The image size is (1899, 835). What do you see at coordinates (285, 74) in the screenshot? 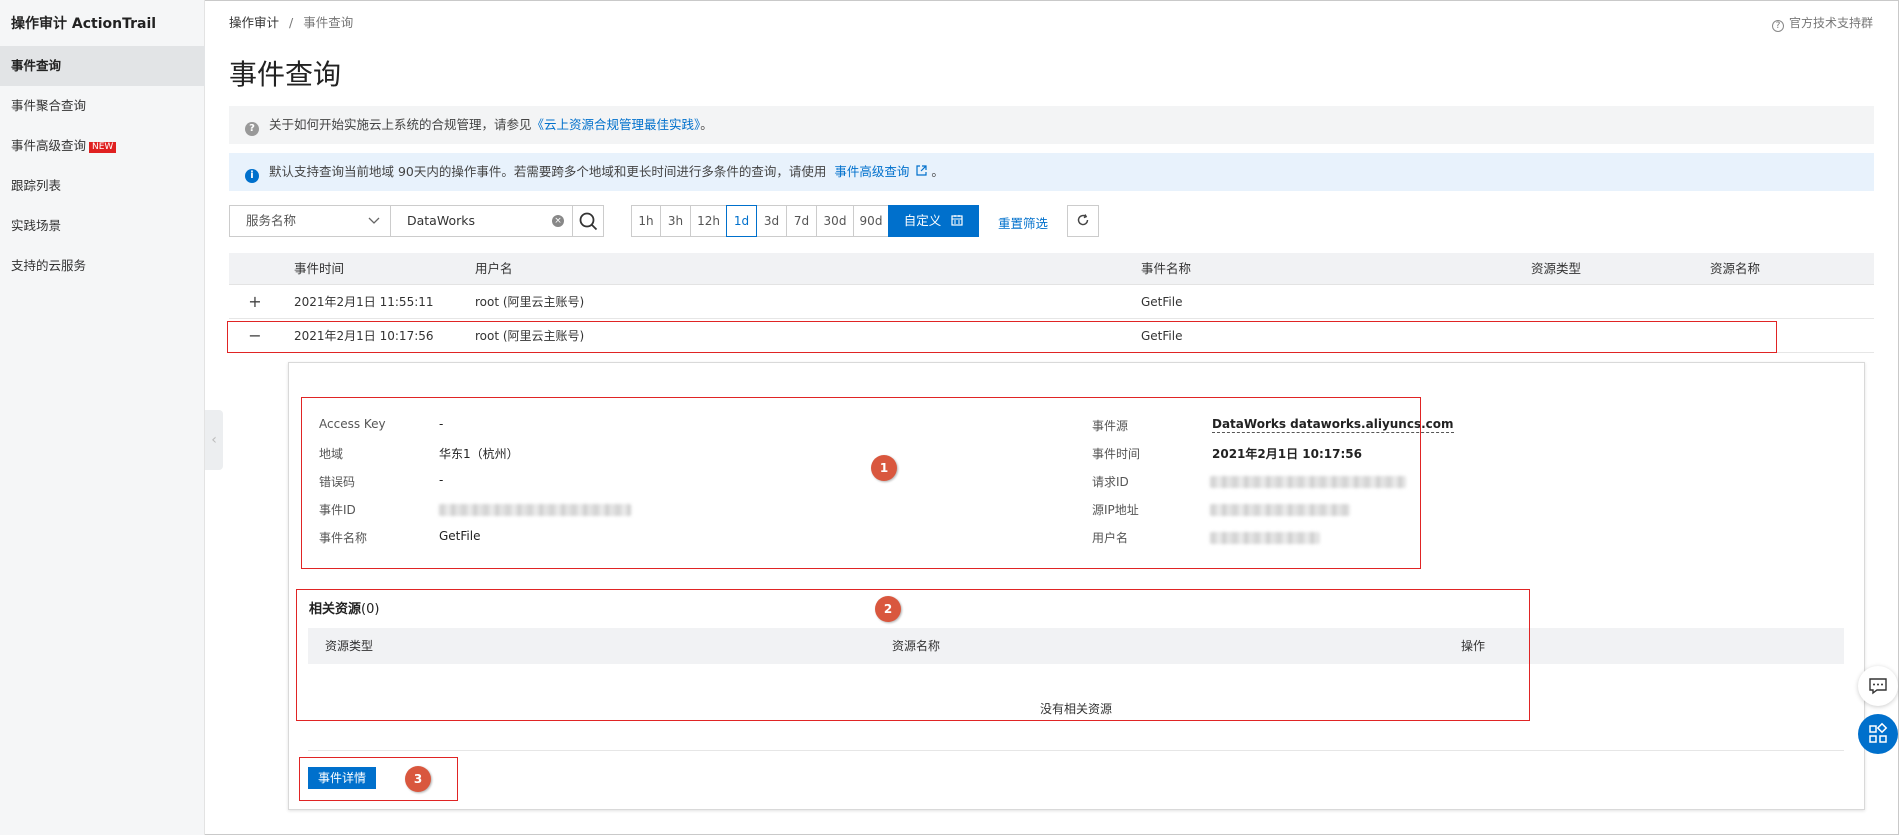
I see `page-title: 事件查询` at bounding box center [285, 74].